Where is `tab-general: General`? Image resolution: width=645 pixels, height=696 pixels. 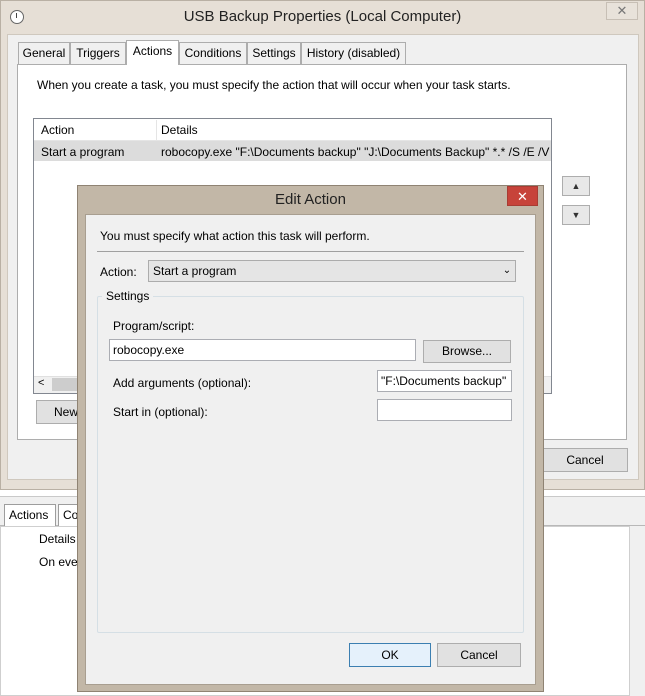 tab-general: General is located at coordinates (44, 53).